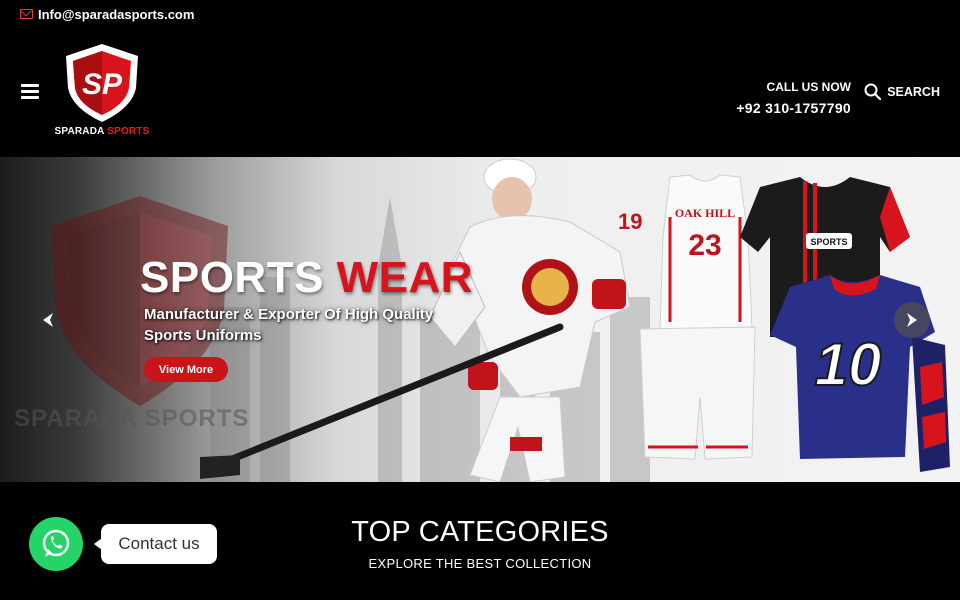 The height and width of the screenshot is (600, 960). Describe the element at coordinates (793, 108) in the screenshot. I see `phone-number: +92 310-1757790` at that location.